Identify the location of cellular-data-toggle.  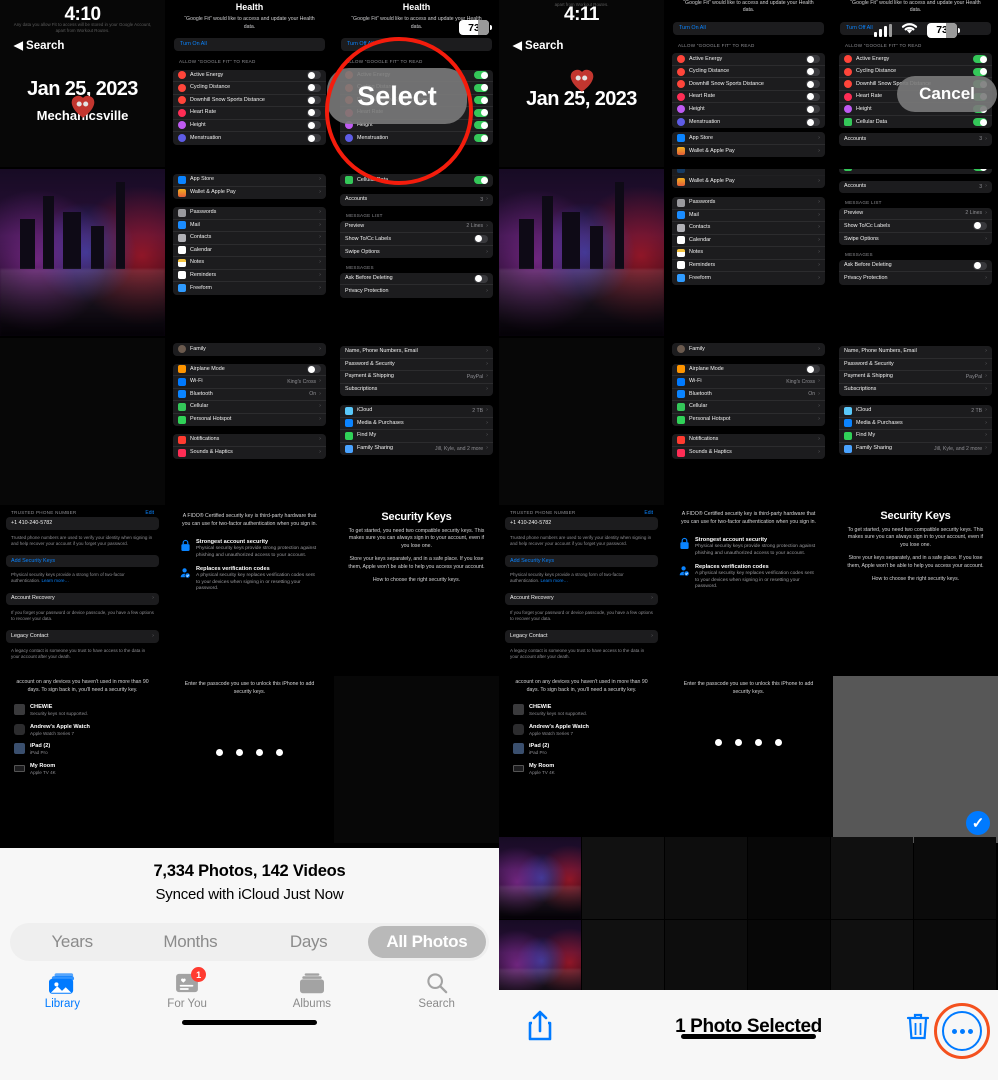
(980, 170).